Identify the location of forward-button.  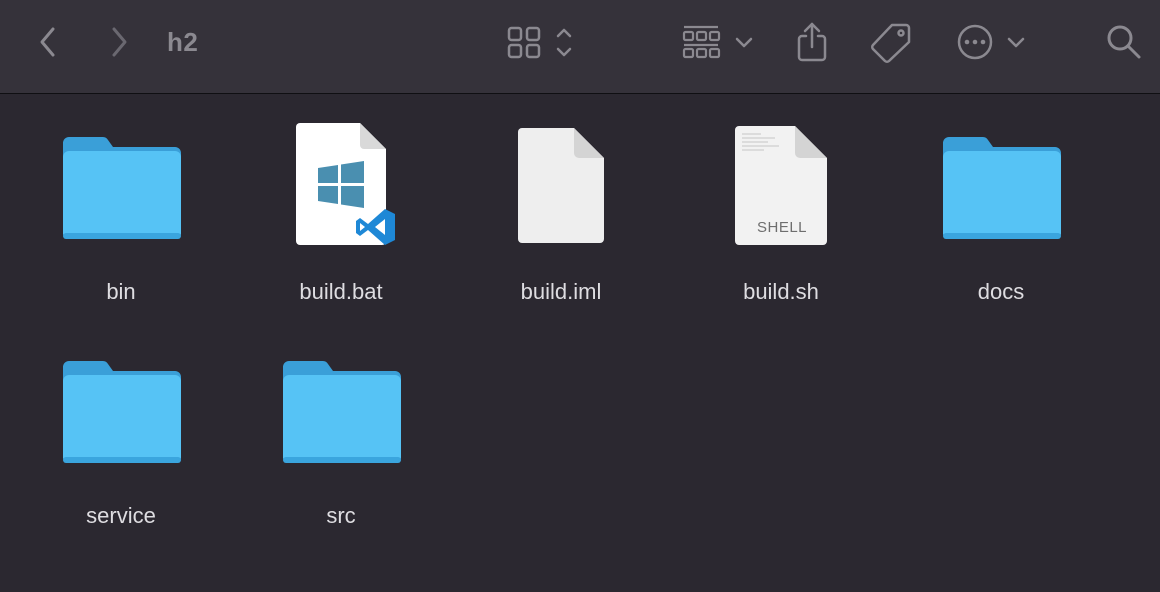
(119, 42).